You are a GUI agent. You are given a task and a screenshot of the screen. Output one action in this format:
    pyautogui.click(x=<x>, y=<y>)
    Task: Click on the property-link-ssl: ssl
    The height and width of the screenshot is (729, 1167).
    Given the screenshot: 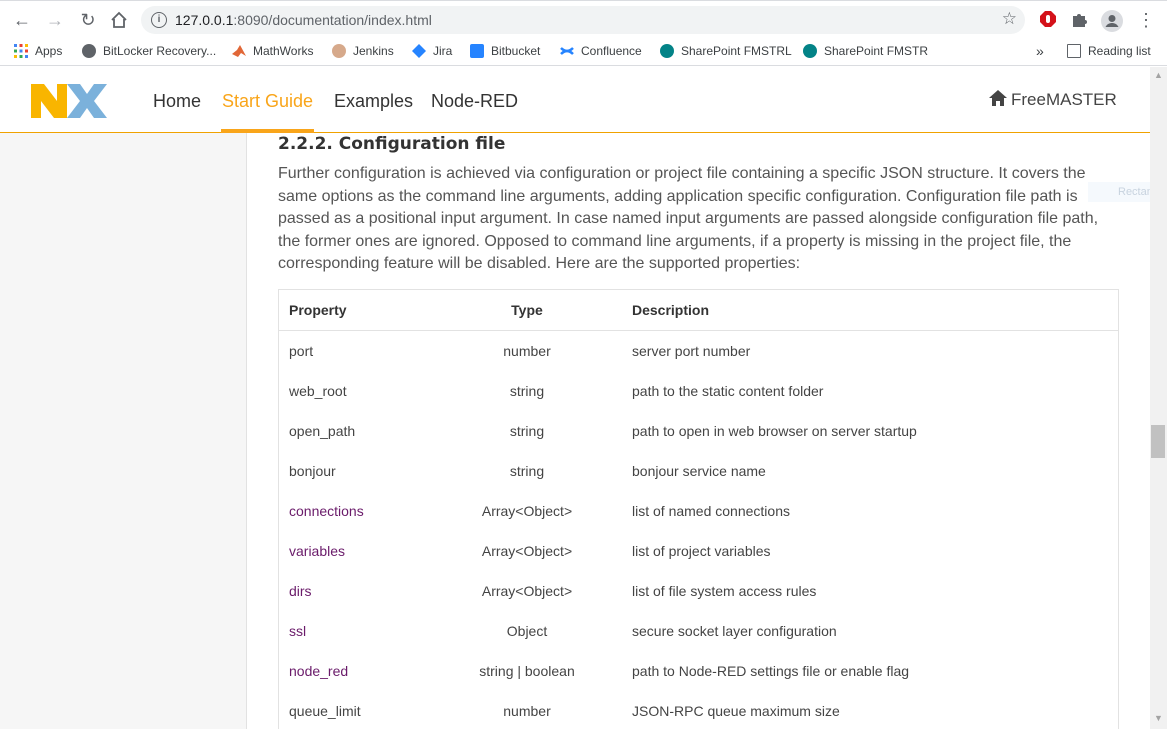 What is the action you would take?
    pyautogui.click(x=297, y=631)
    